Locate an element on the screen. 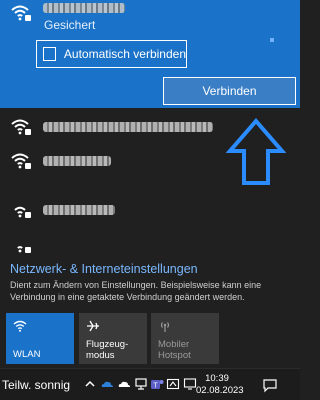 This screenshot has width=320, height=400. wifi-icon is located at coordinates (20, 326).